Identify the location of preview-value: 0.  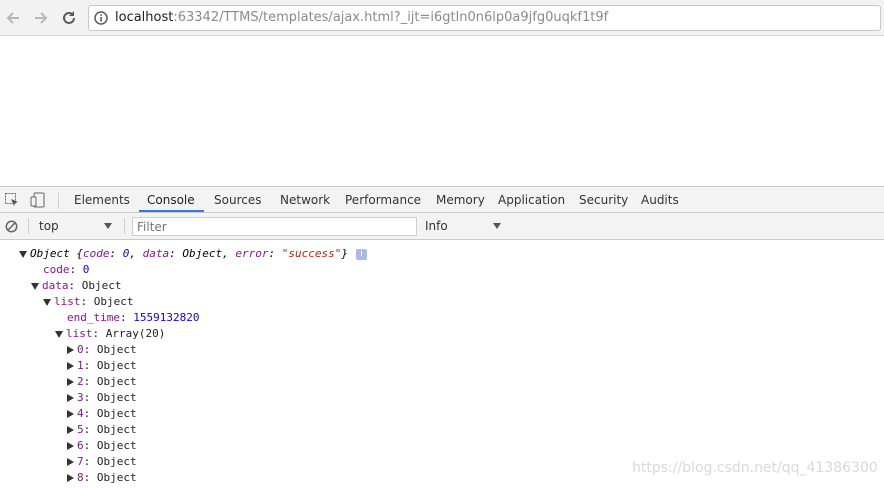
(126, 253).